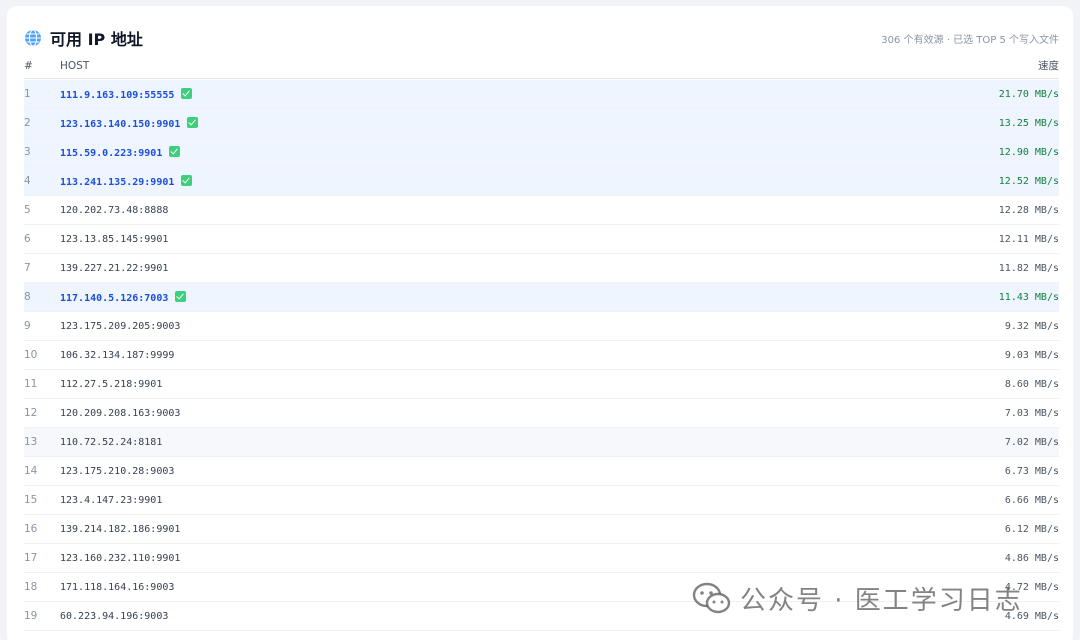 The height and width of the screenshot is (640, 1080). I want to click on host-cell: 120.202.73.48:8888, so click(479, 210).